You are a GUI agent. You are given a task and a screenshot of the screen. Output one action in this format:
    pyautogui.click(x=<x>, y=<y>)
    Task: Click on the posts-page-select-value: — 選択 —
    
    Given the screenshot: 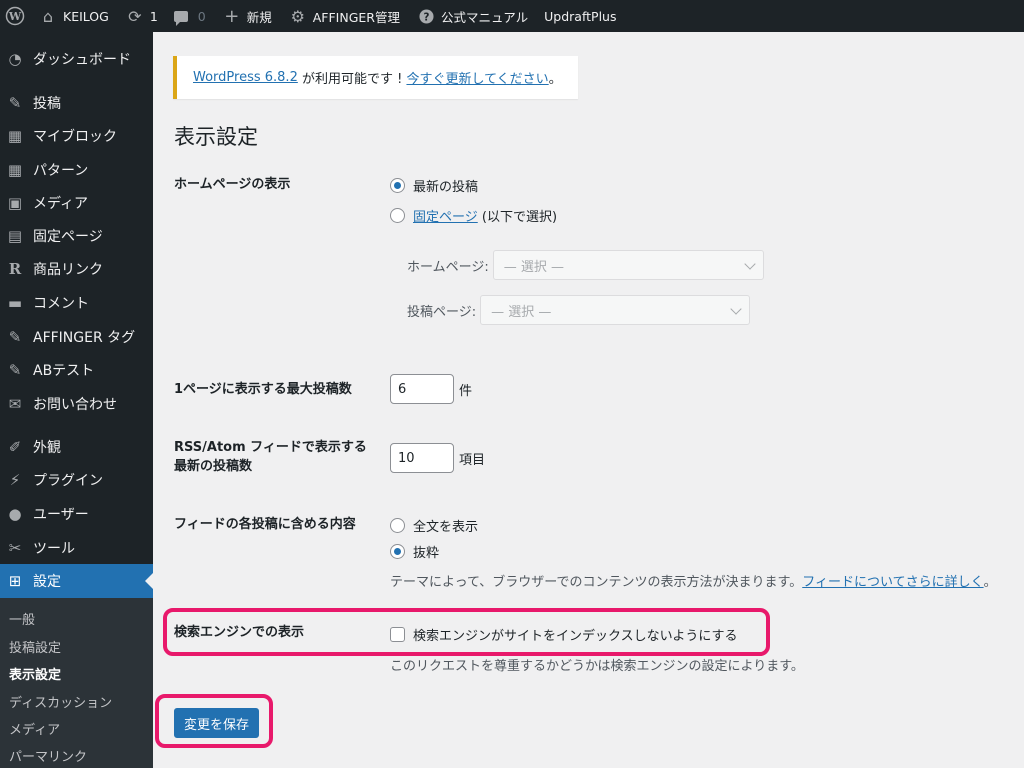 What is the action you would take?
    pyautogui.click(x=521, y=312)
    